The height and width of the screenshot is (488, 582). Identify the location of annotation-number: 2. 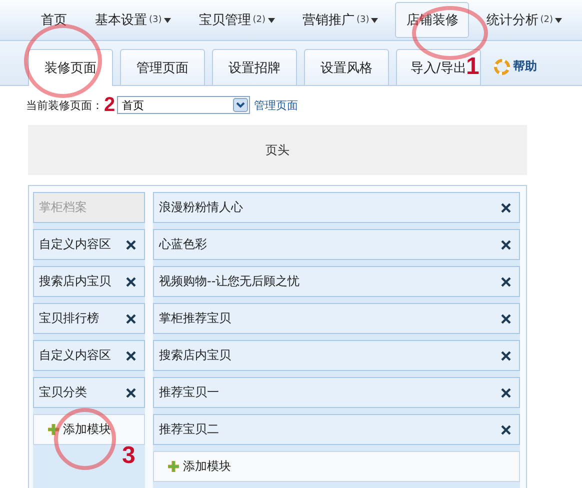
(110, 105).